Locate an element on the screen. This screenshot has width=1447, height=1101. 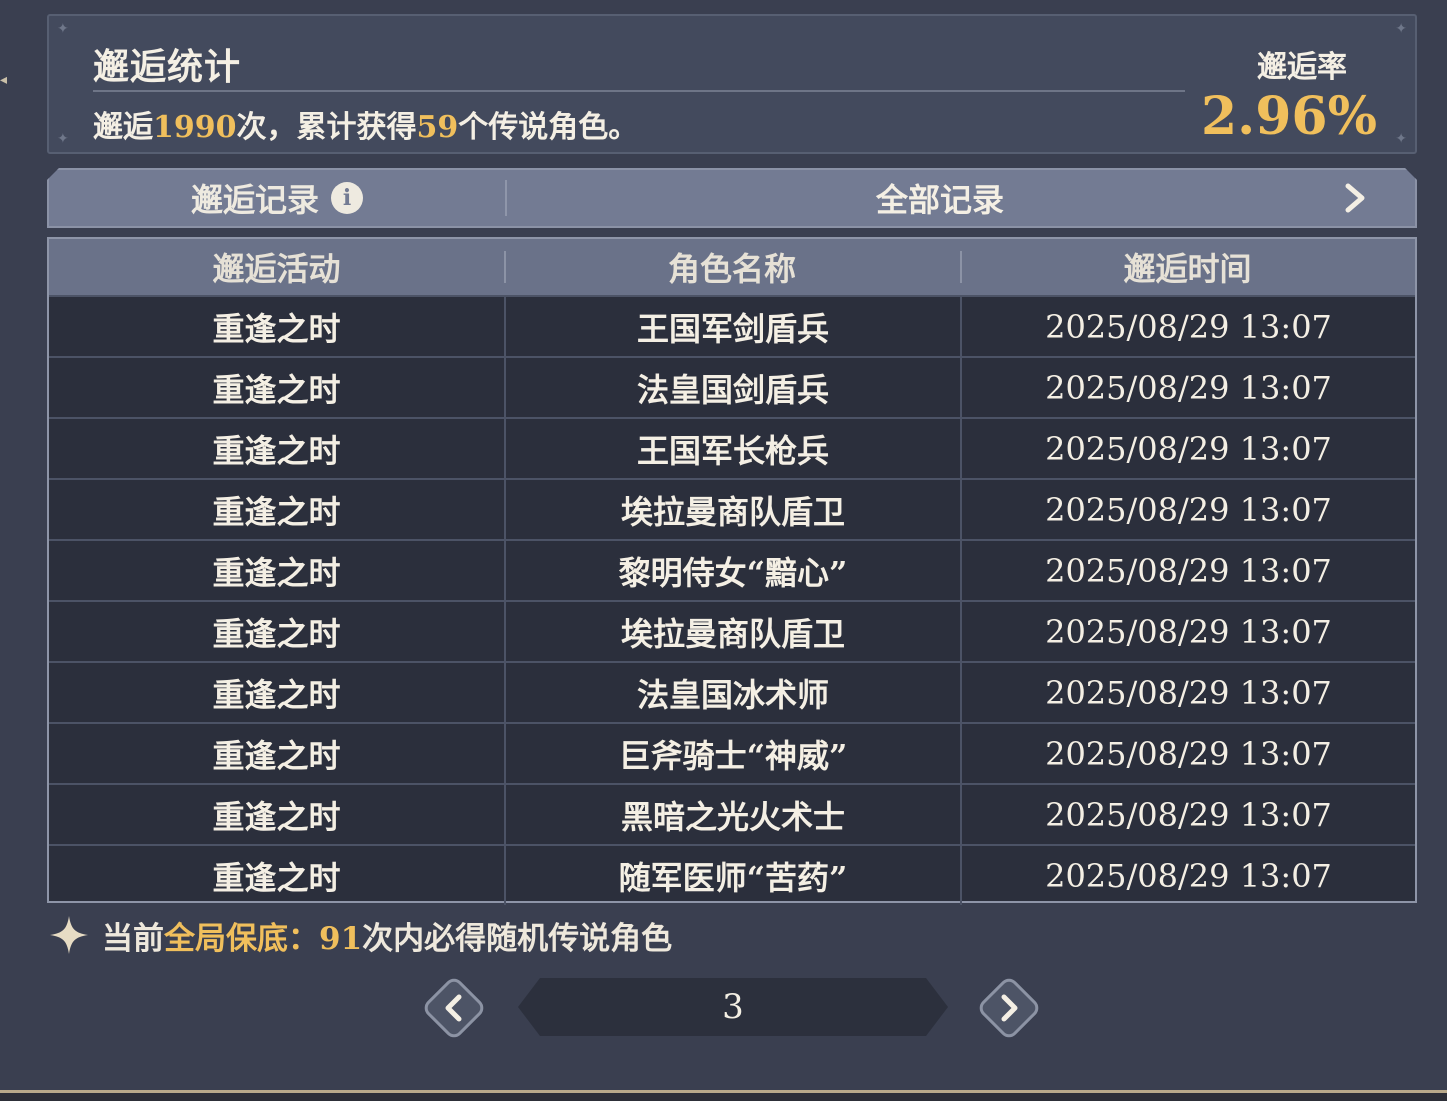
pity-count: 91 is located at coordinates (341, 938).